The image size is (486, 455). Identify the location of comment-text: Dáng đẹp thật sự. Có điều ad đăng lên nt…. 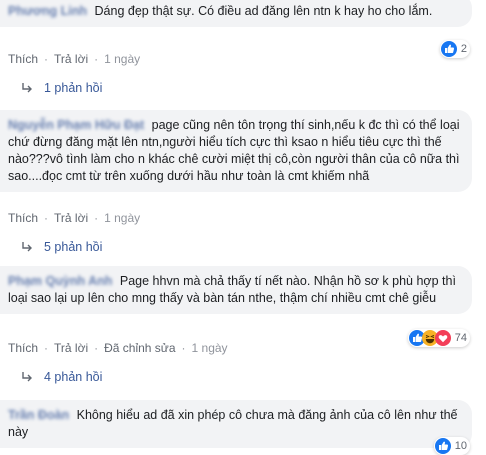
(263, 11).